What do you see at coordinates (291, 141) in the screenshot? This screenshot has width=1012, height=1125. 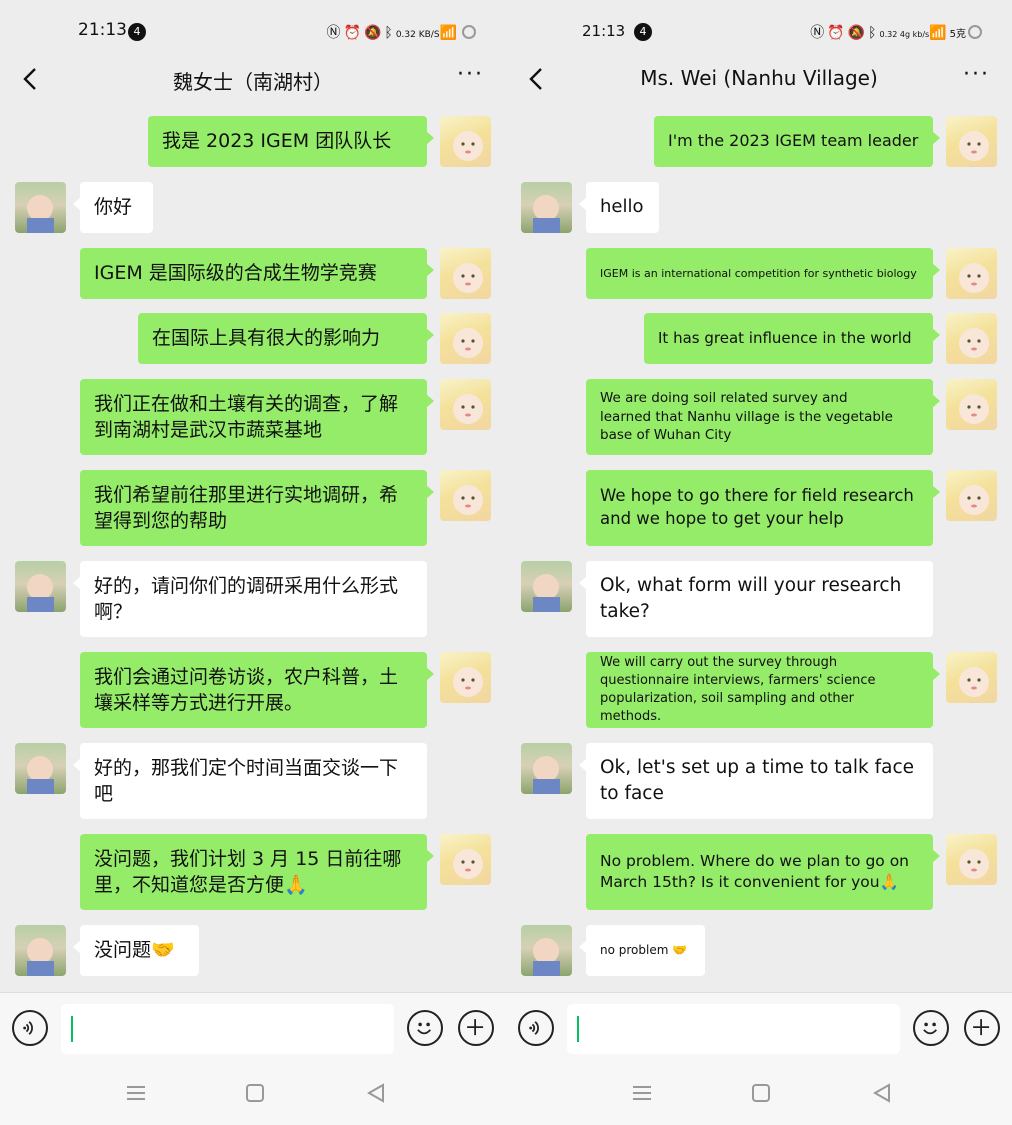 I see `message-bubble-sent: 我是 2023 IGEM 团队队长` at bounding box center [291, 141].